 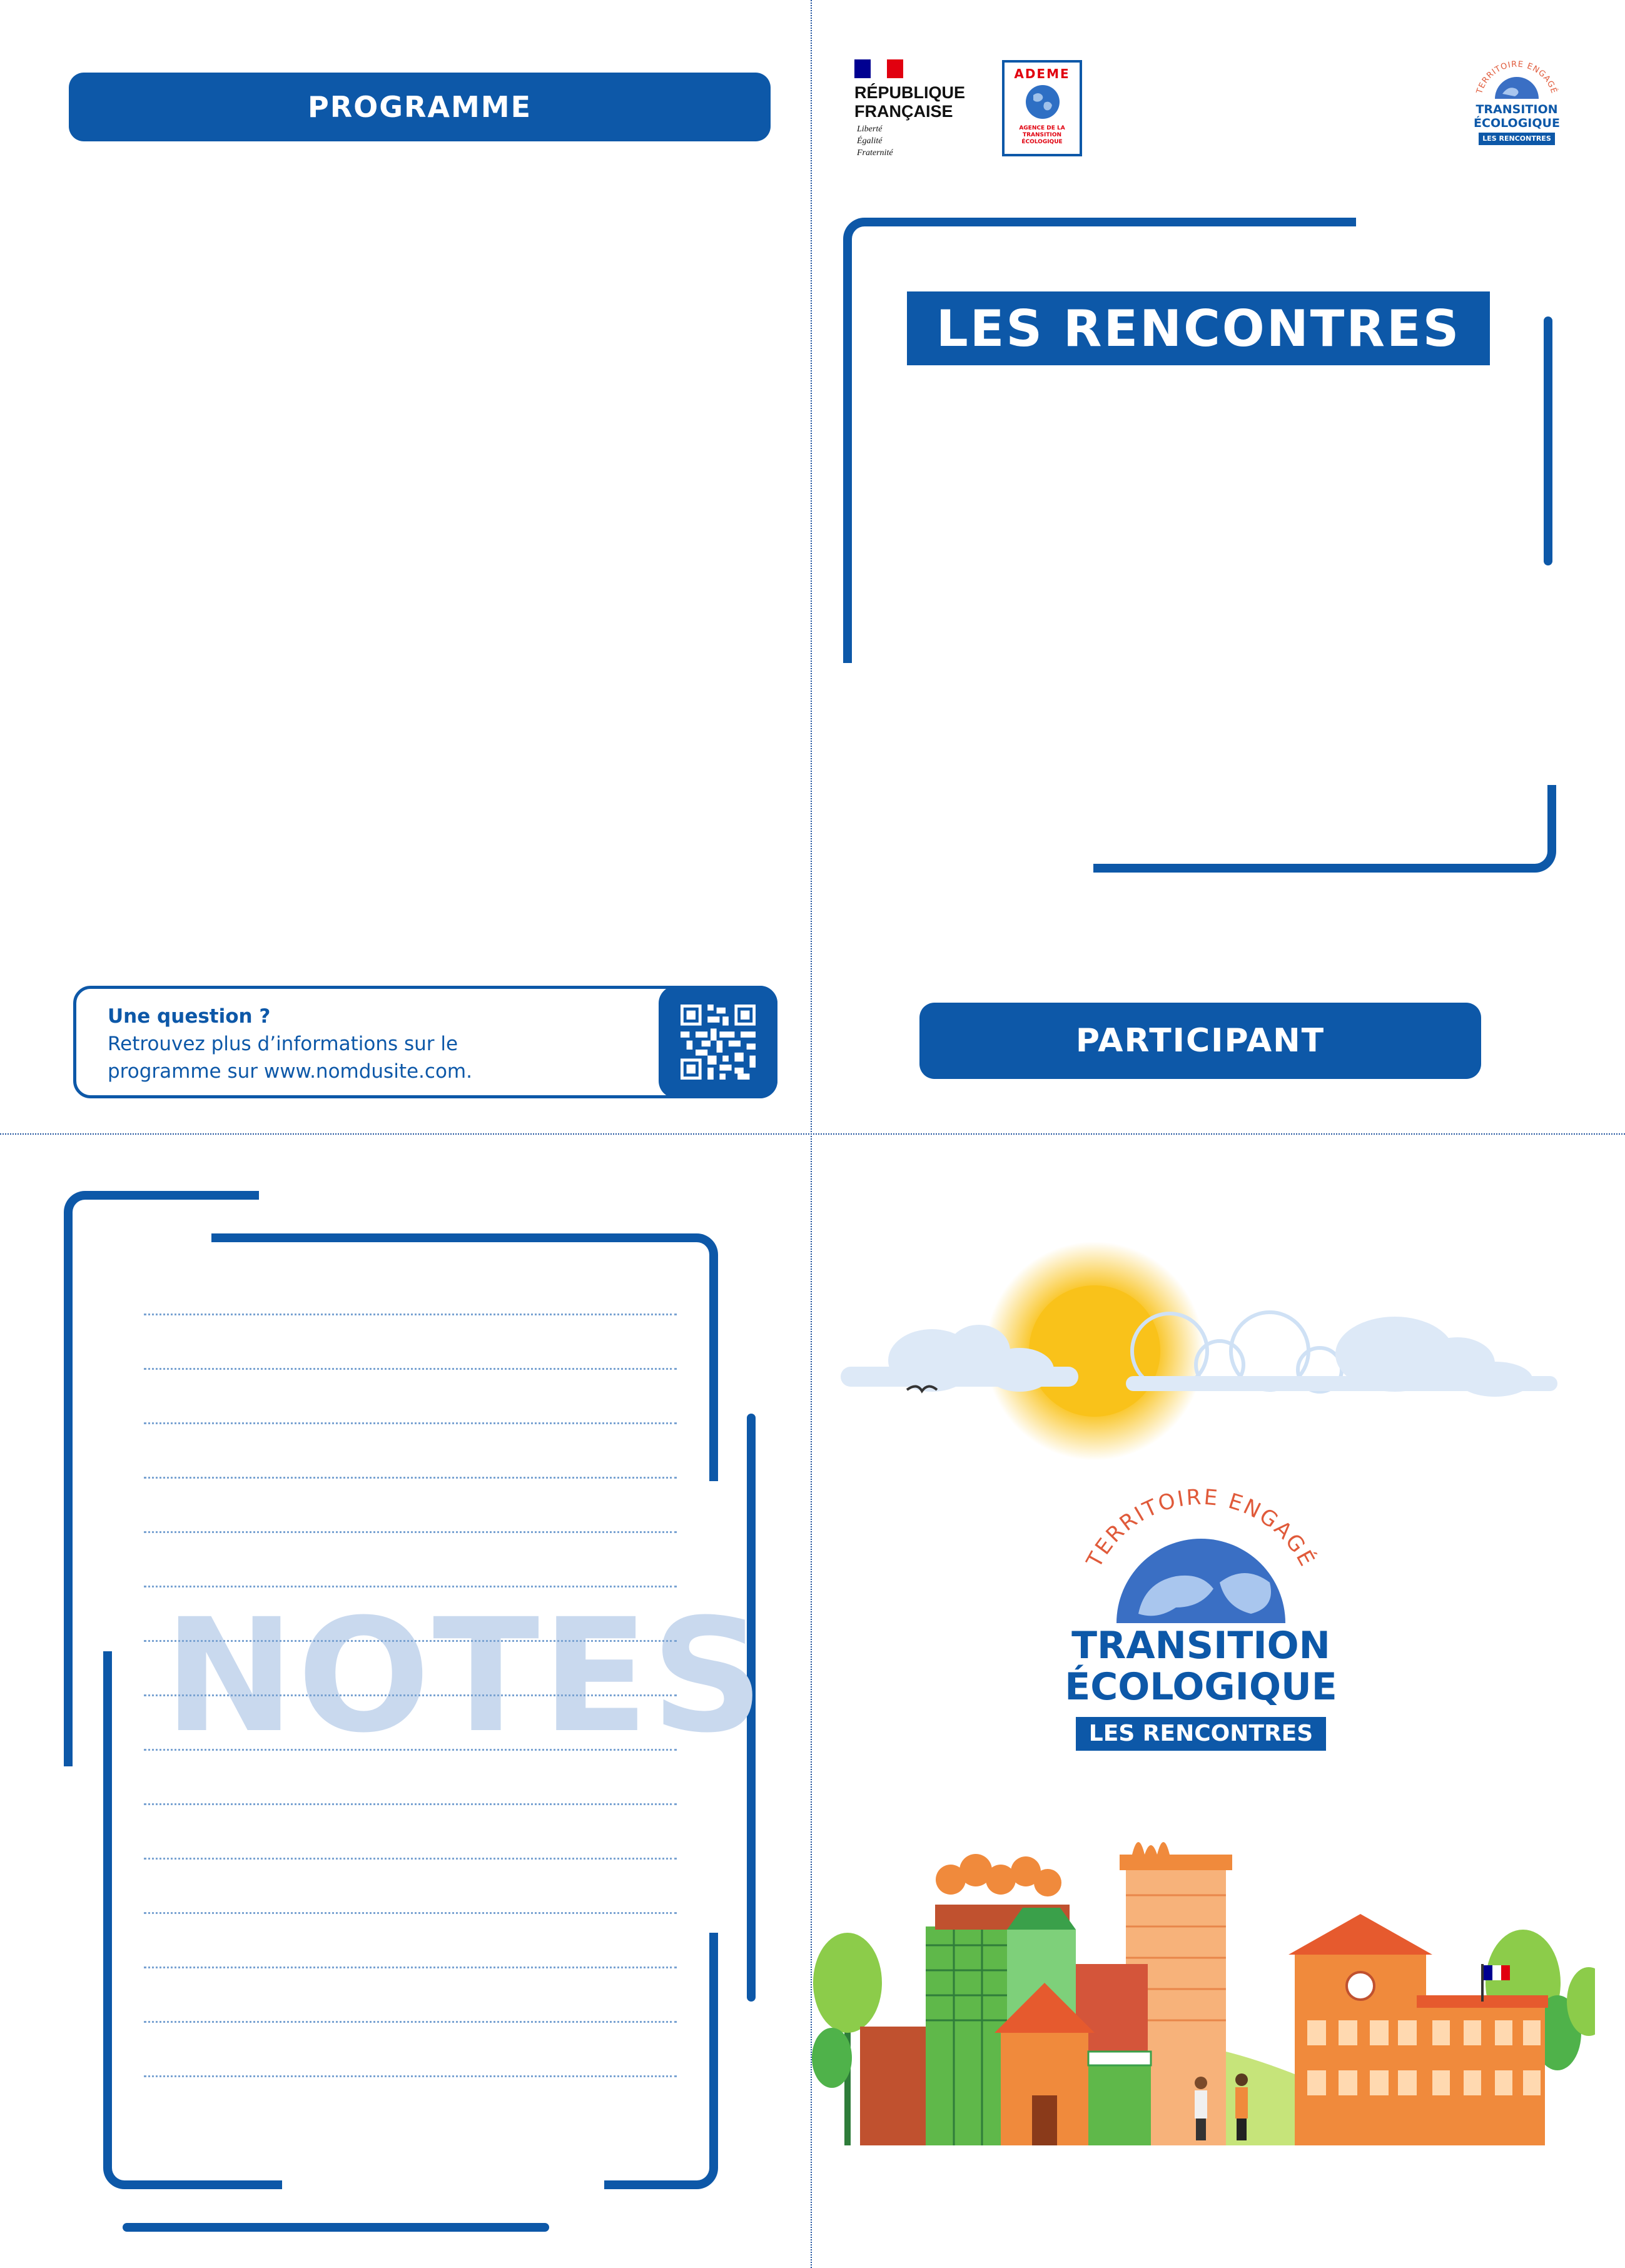 I want to click on qr-code-icon, so click(x=718, y=1042).